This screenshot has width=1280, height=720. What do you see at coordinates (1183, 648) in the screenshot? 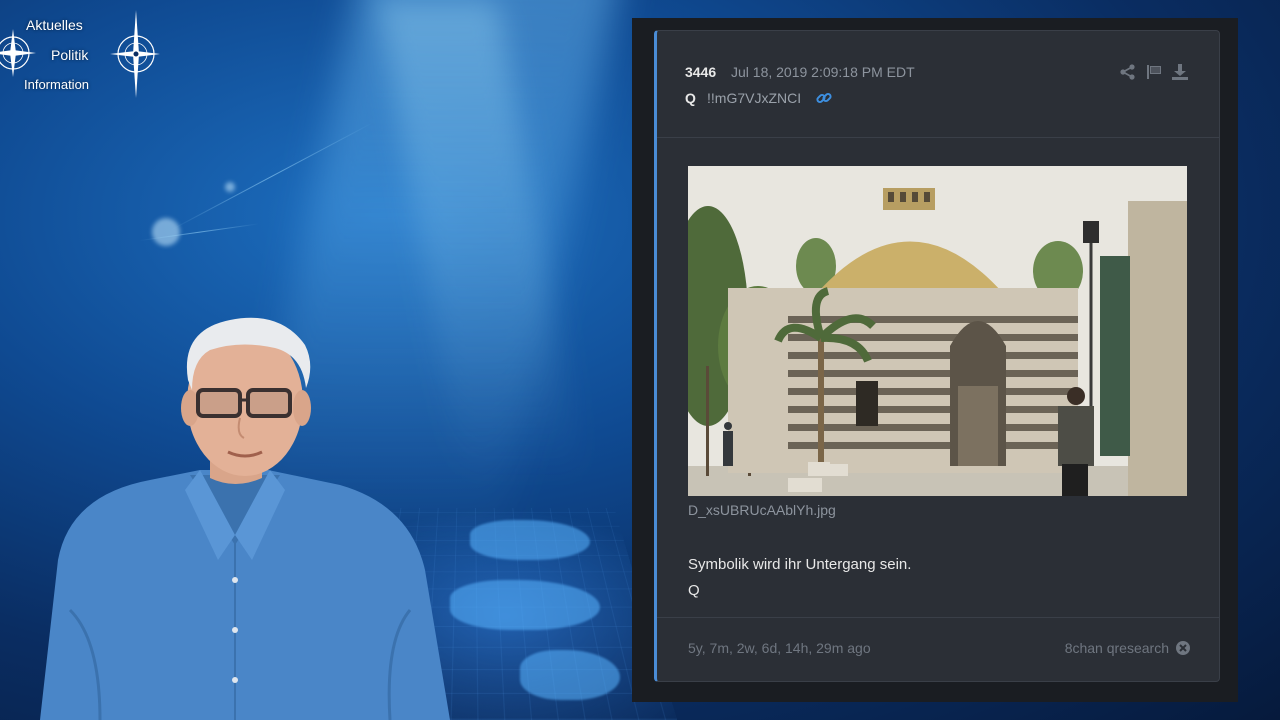
I see `close-circle-icon` at bounding box center [1183, 648].